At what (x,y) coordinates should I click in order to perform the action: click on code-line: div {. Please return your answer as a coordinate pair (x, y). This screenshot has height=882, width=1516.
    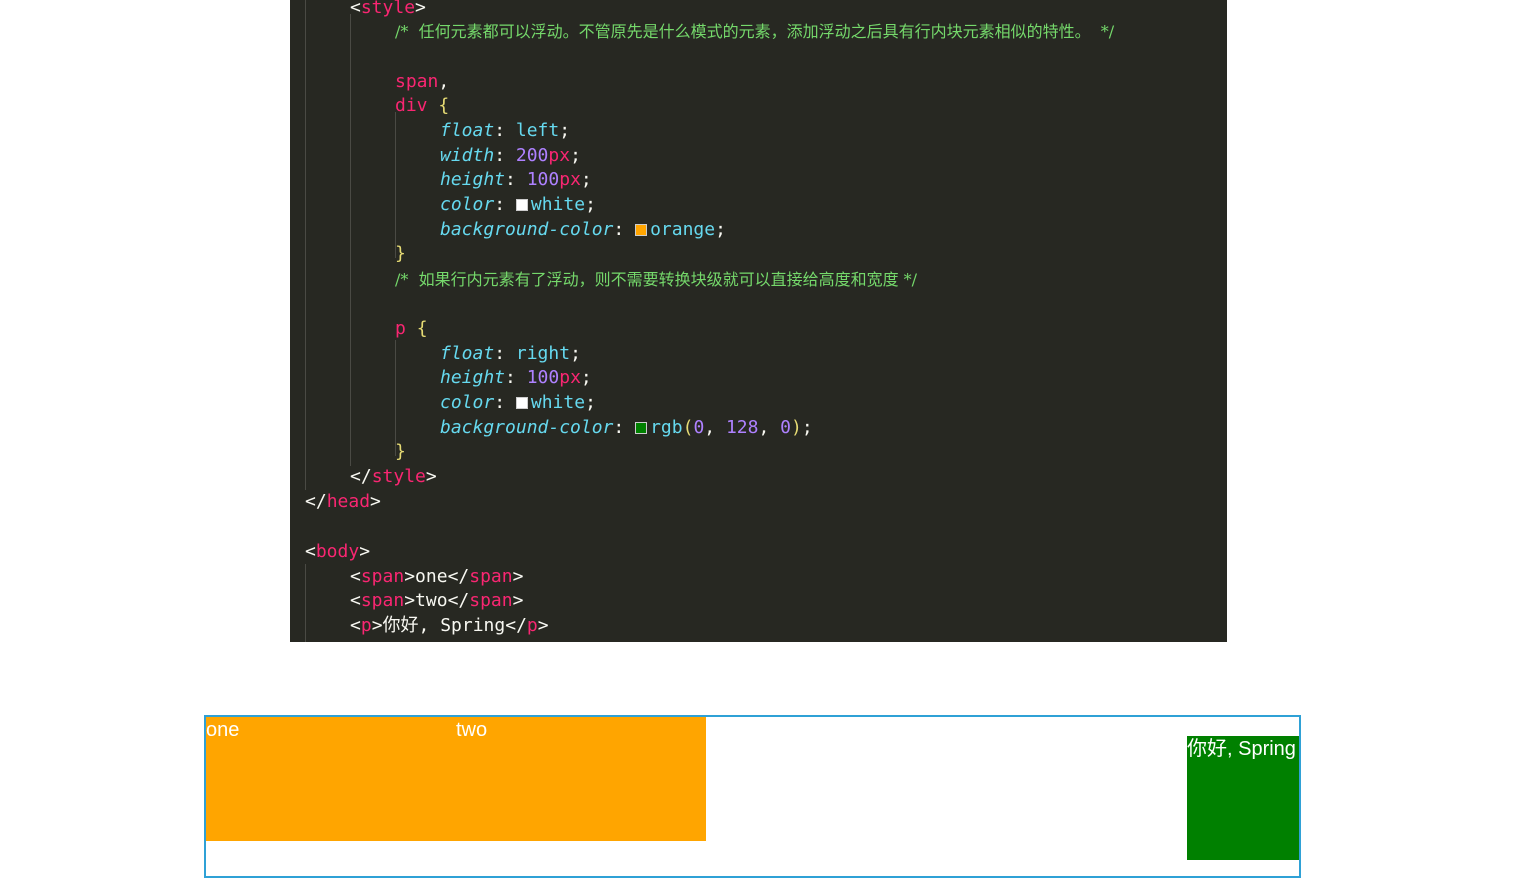
    Looking at the image, I should click on (422, 105).